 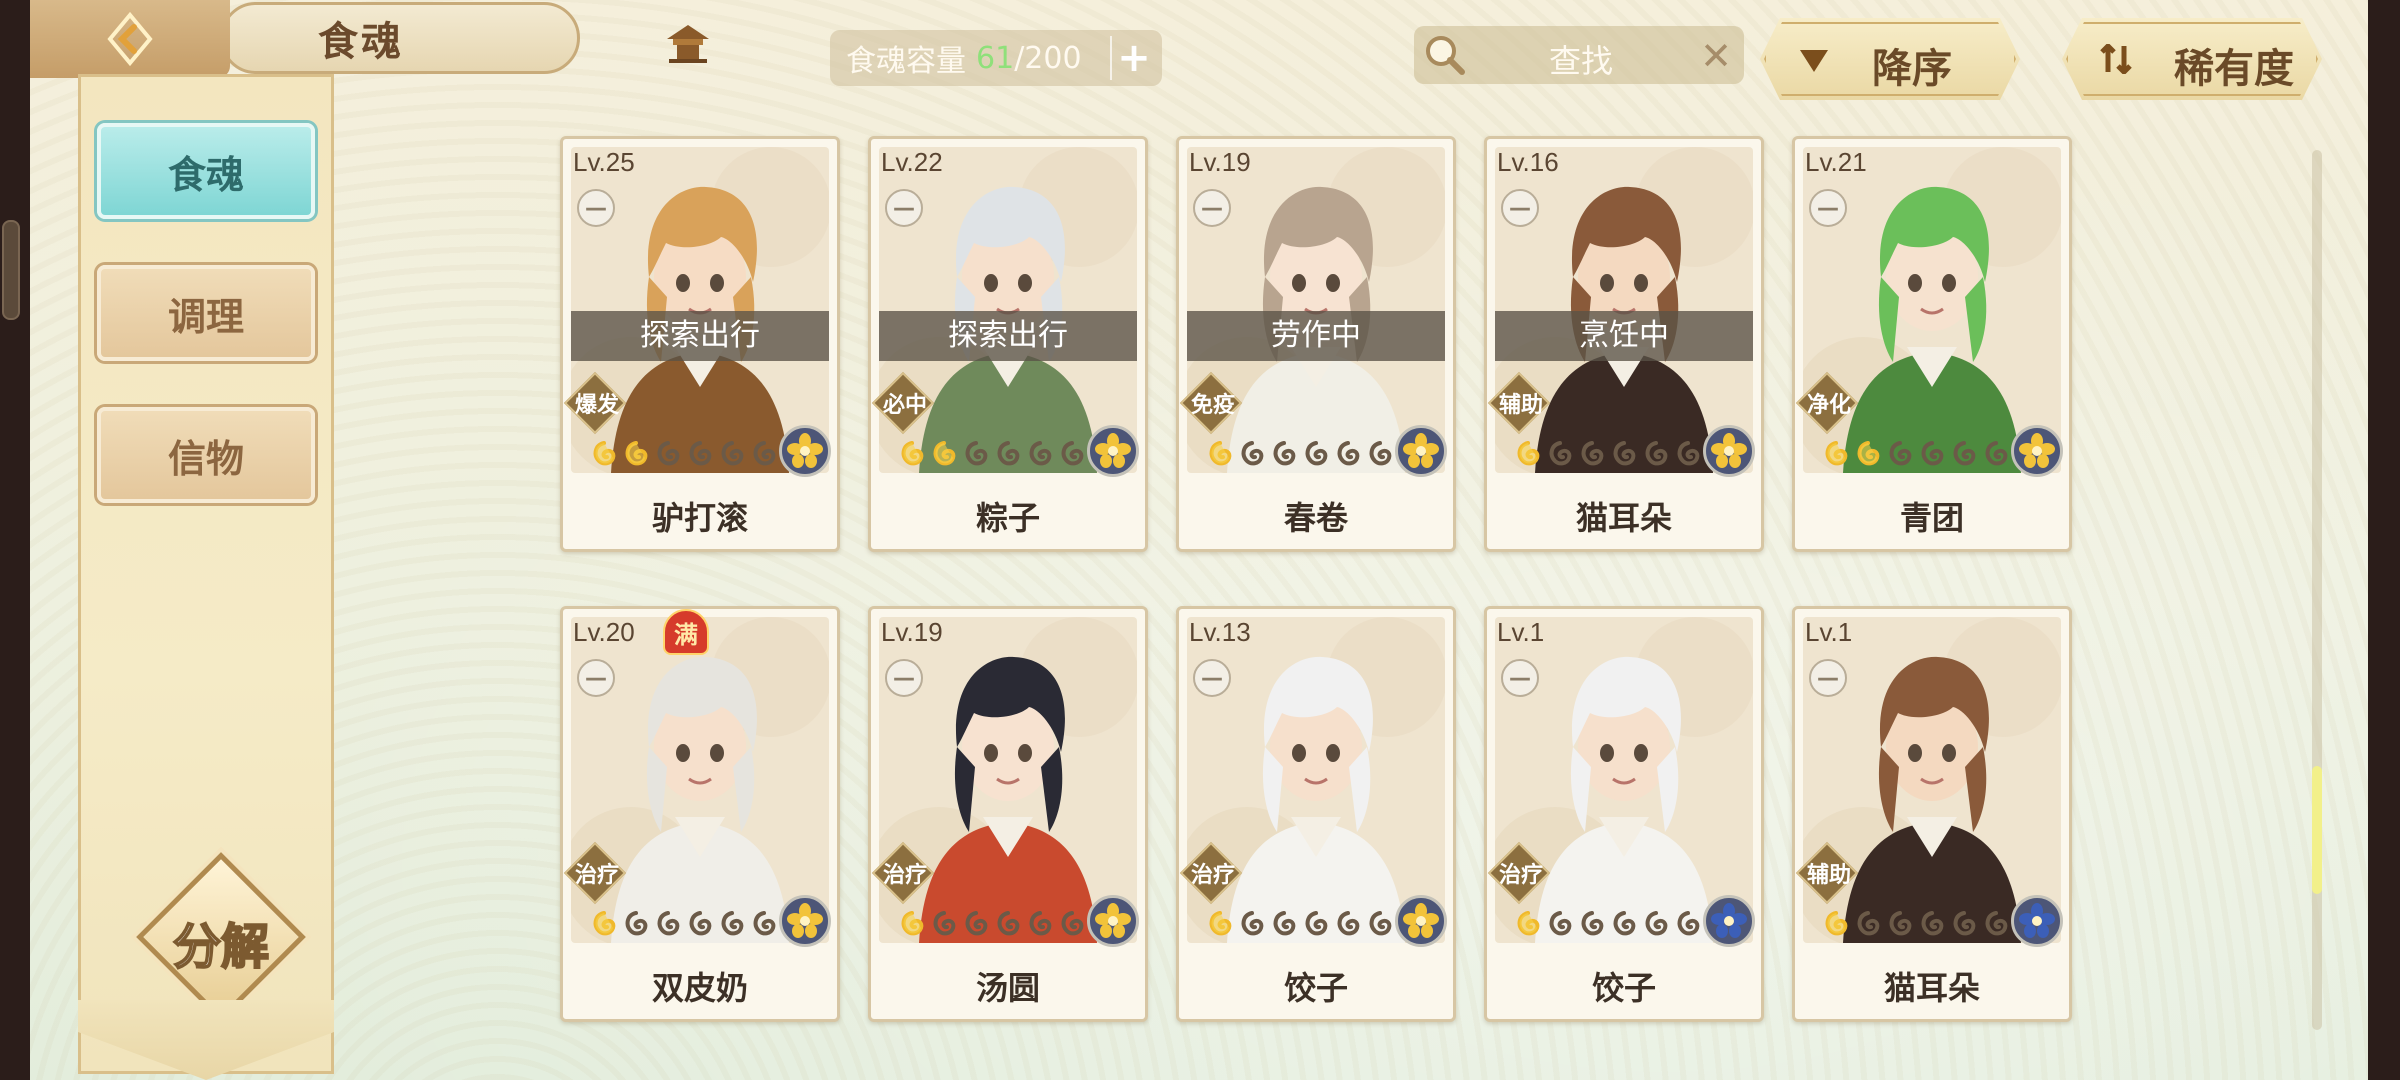 I want to click on level-label: Lv.21, so click(x=1836, y=162).